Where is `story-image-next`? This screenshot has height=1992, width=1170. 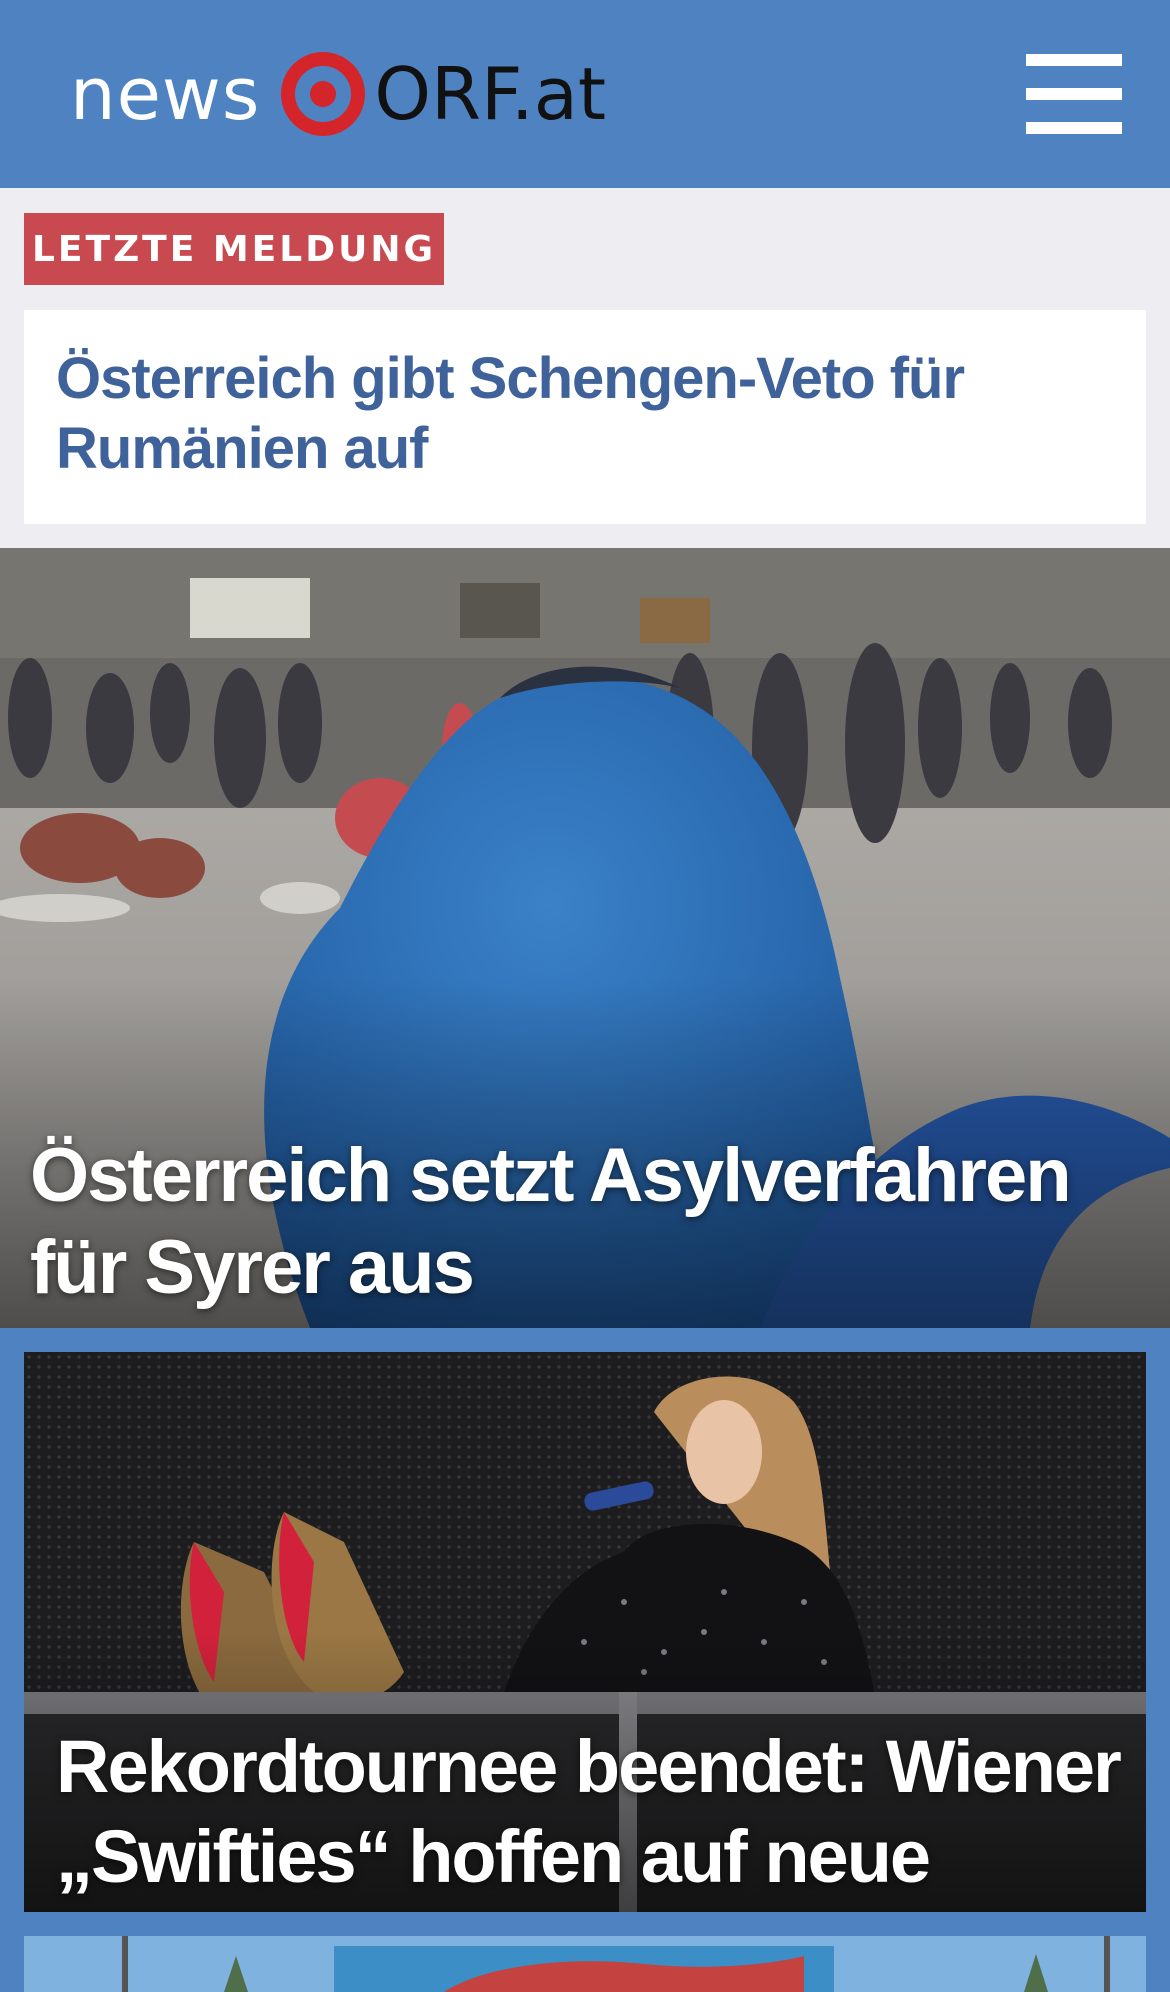 story-image-next is located at coordinates (585, 1964).